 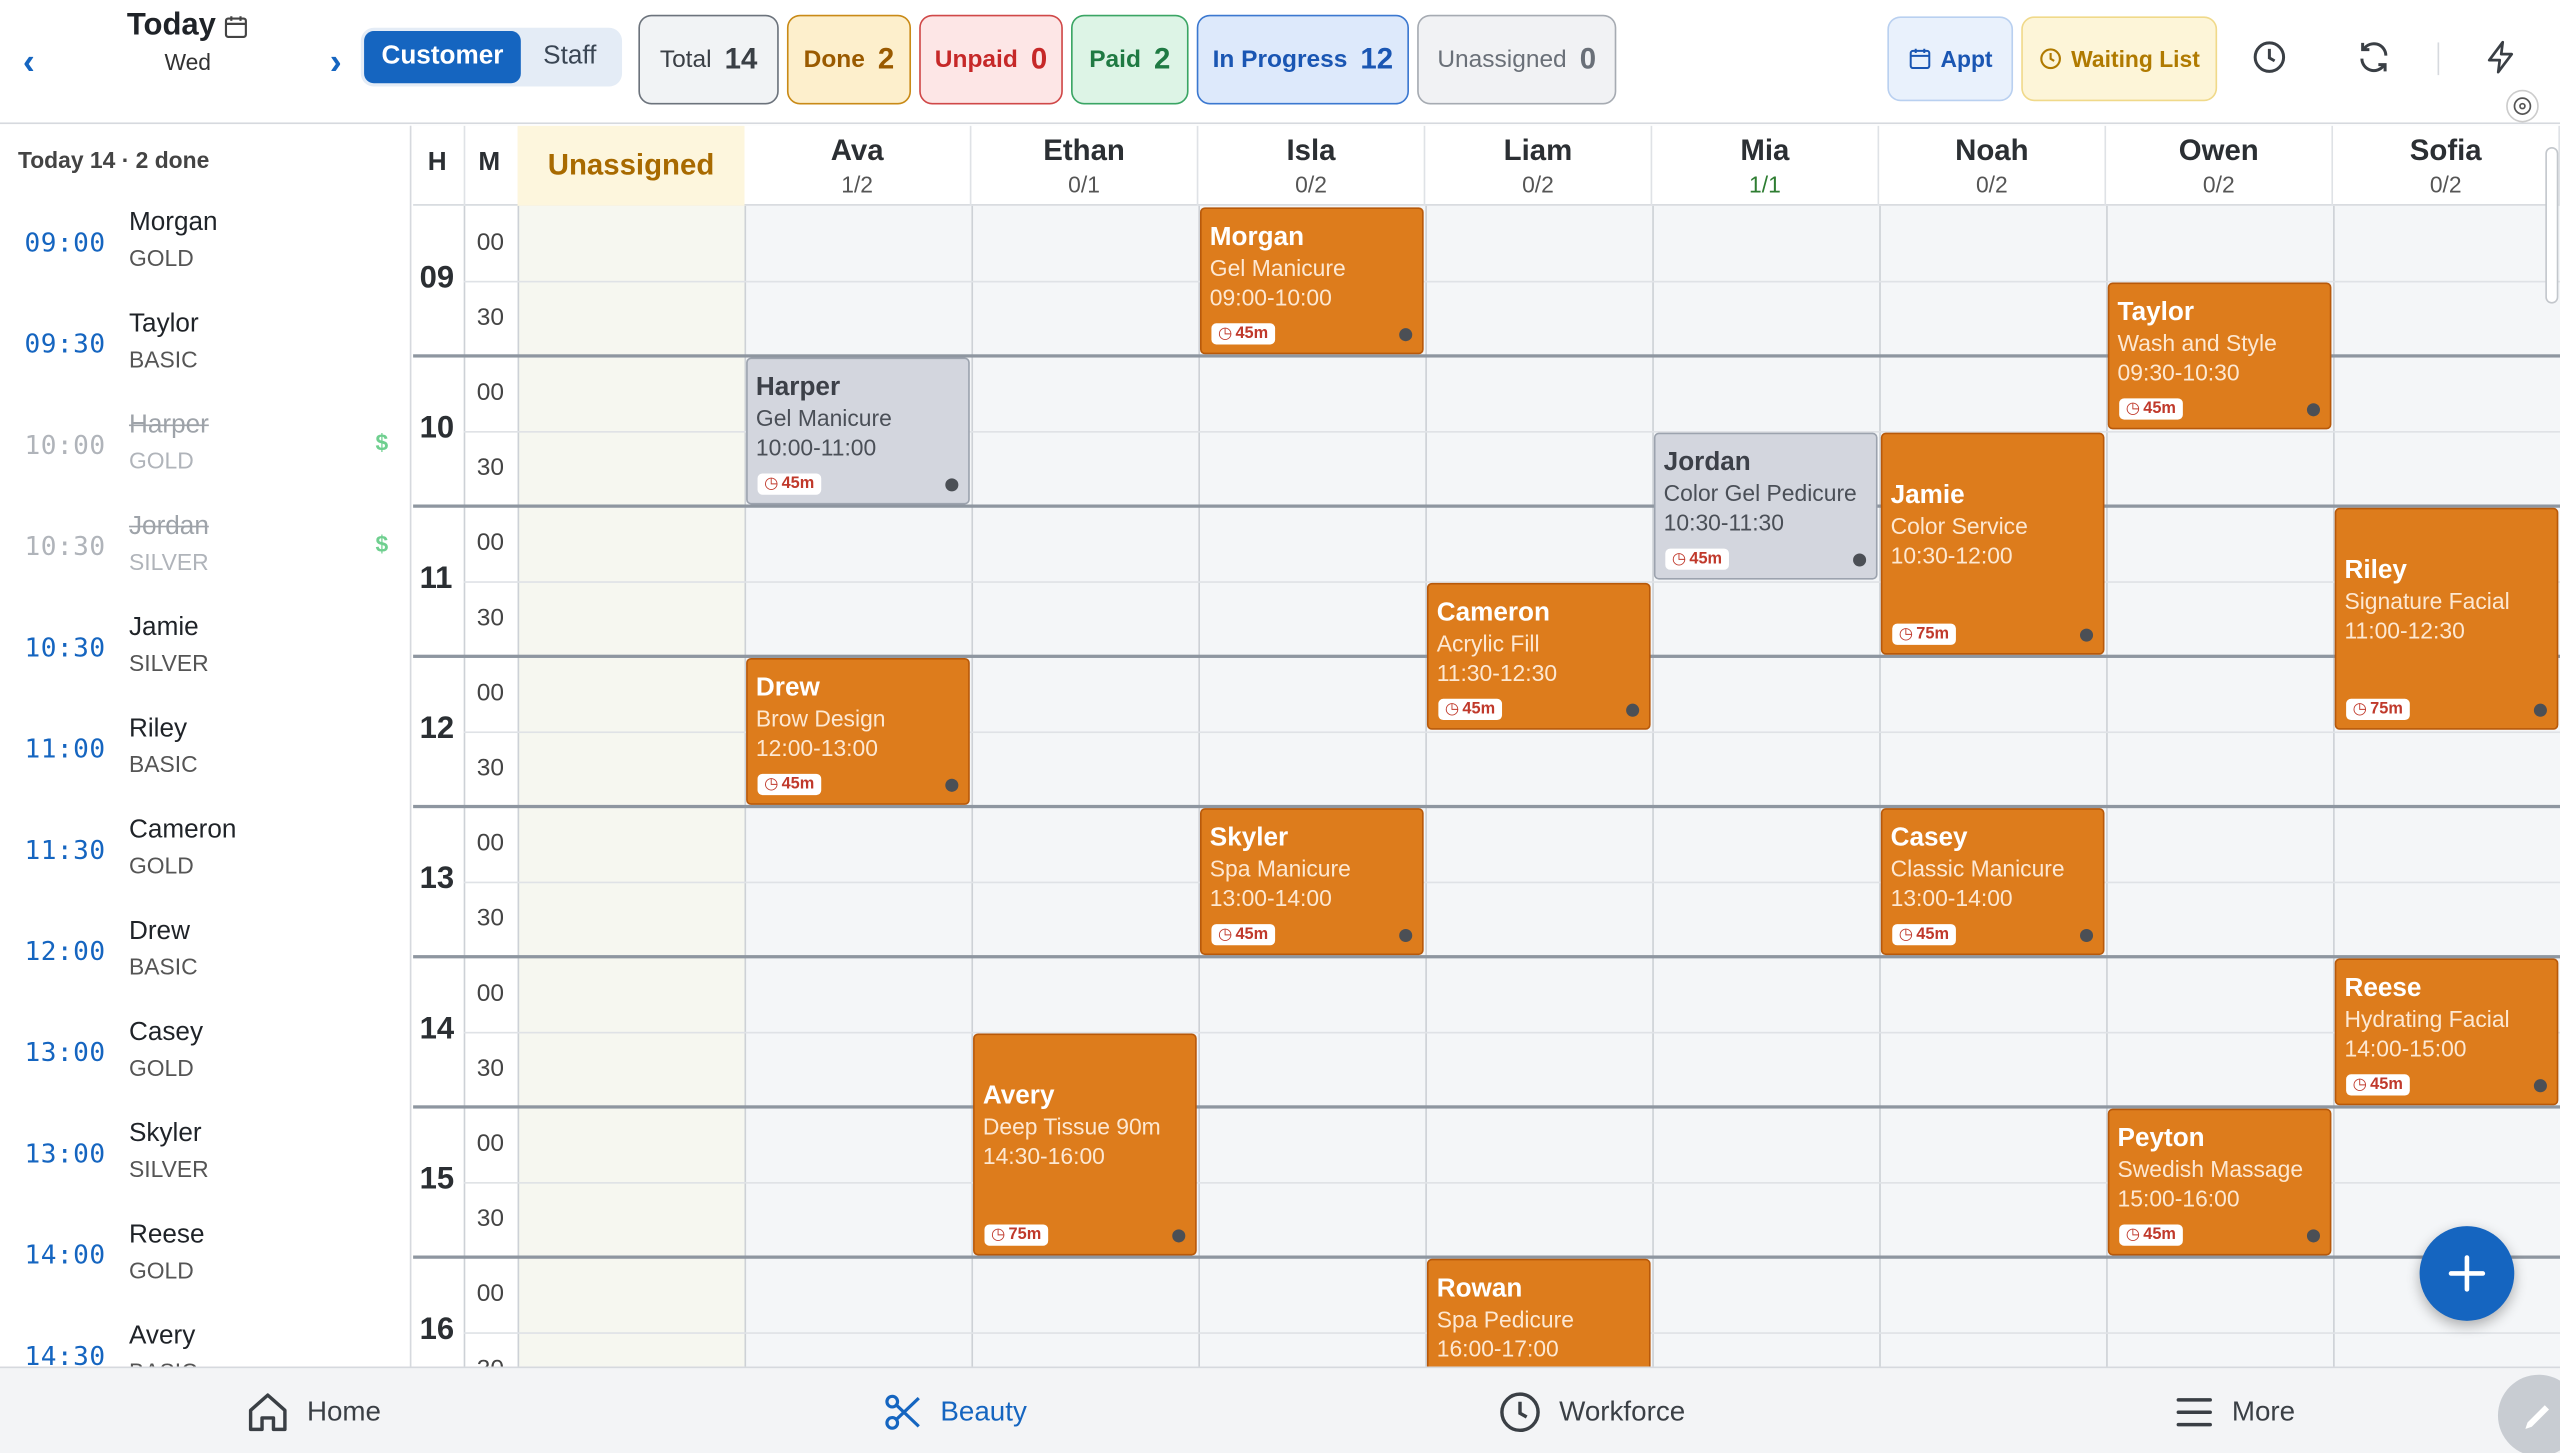 What do you see at coordinates (1311, 882) in the screenshot?
I see `appointment-card: Skyler Spa Manicure 13:00-14:00 ◷ 45m` at bounding box center [1311, 882].